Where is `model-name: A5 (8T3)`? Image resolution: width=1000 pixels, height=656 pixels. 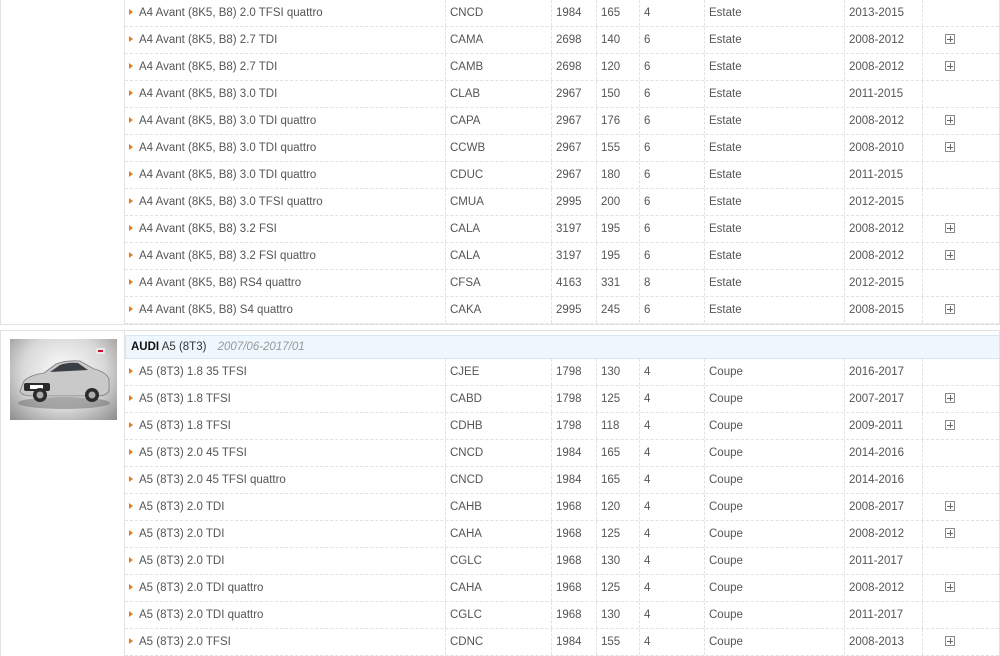 model-name: A5 (8T3) is located at coordinates (184, 347).